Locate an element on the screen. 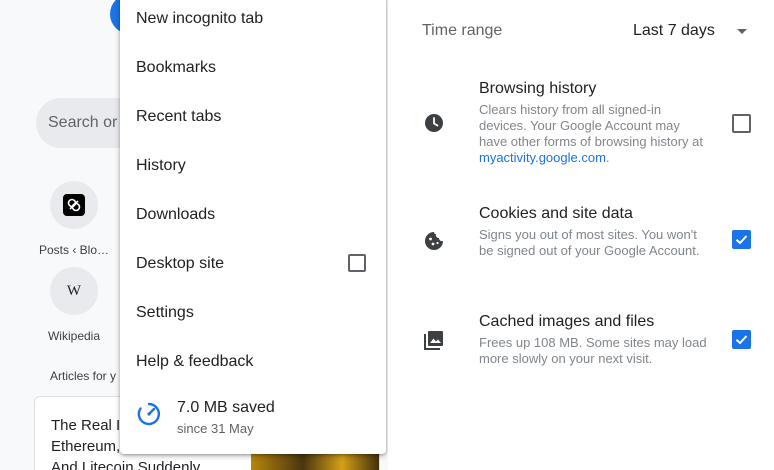 The height and width of the screenshot is (470, 774). cookie-icon is located at coordinates (434, 241).